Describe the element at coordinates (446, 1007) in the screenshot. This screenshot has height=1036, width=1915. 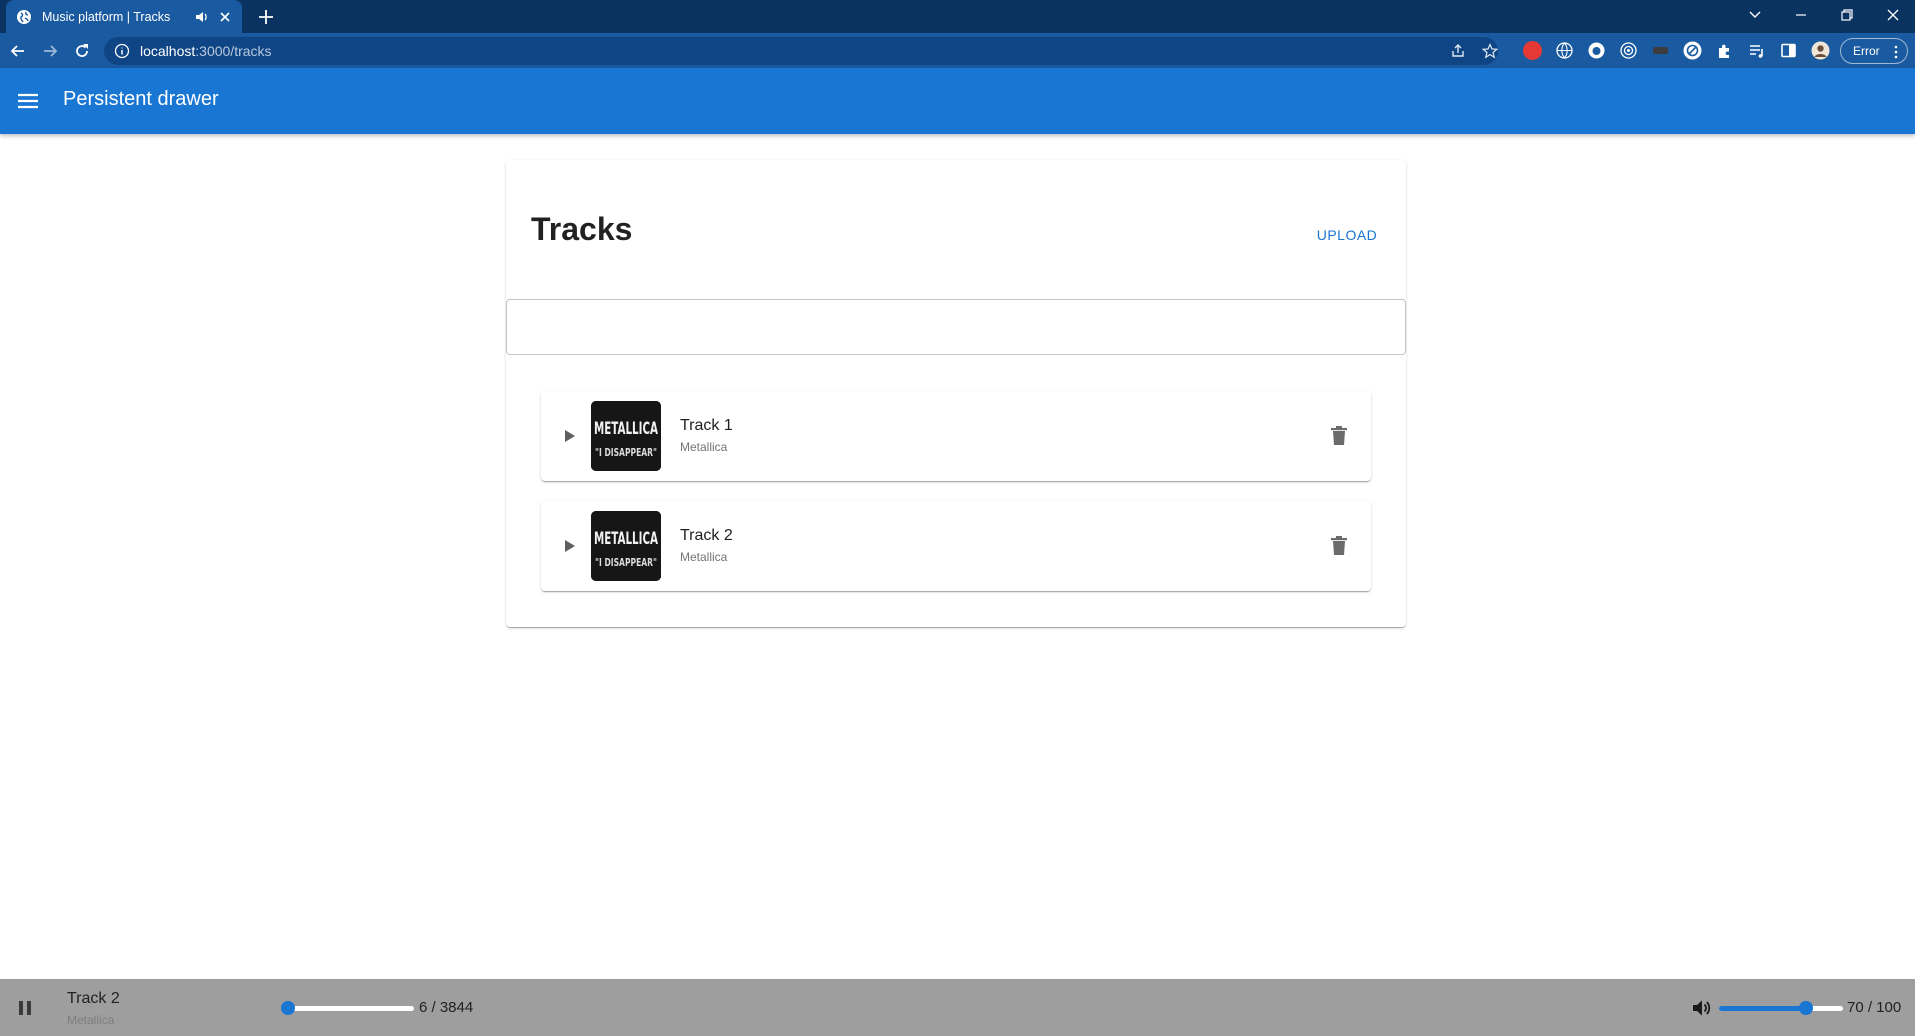
I see `progress-readout: 6 / 3844` at that location.